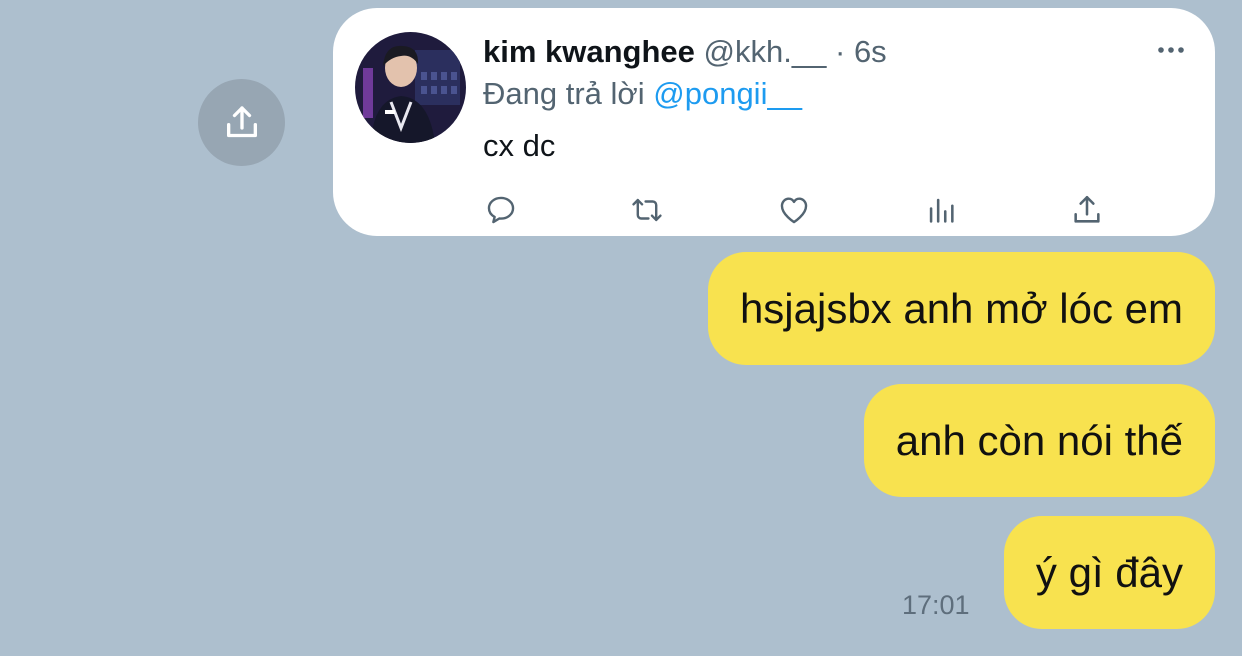  Describe the element at coordinates (519, 145) in the screenshot. I see `tweet-text: cx dc` at that location.